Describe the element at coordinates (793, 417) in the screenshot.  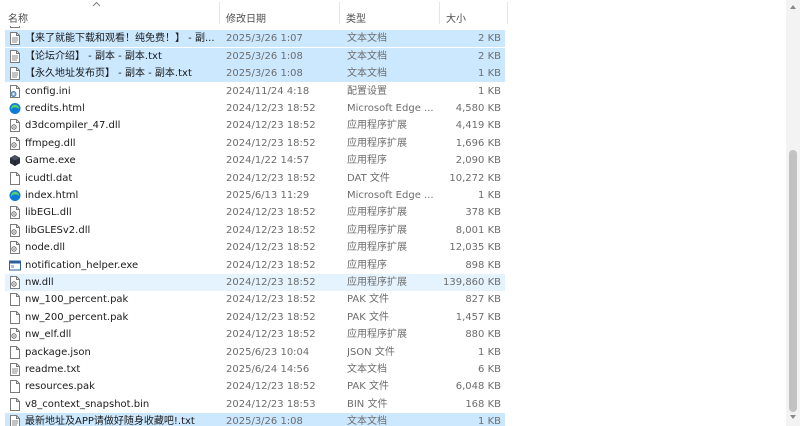
I see `scroll-down-icon` at that location.